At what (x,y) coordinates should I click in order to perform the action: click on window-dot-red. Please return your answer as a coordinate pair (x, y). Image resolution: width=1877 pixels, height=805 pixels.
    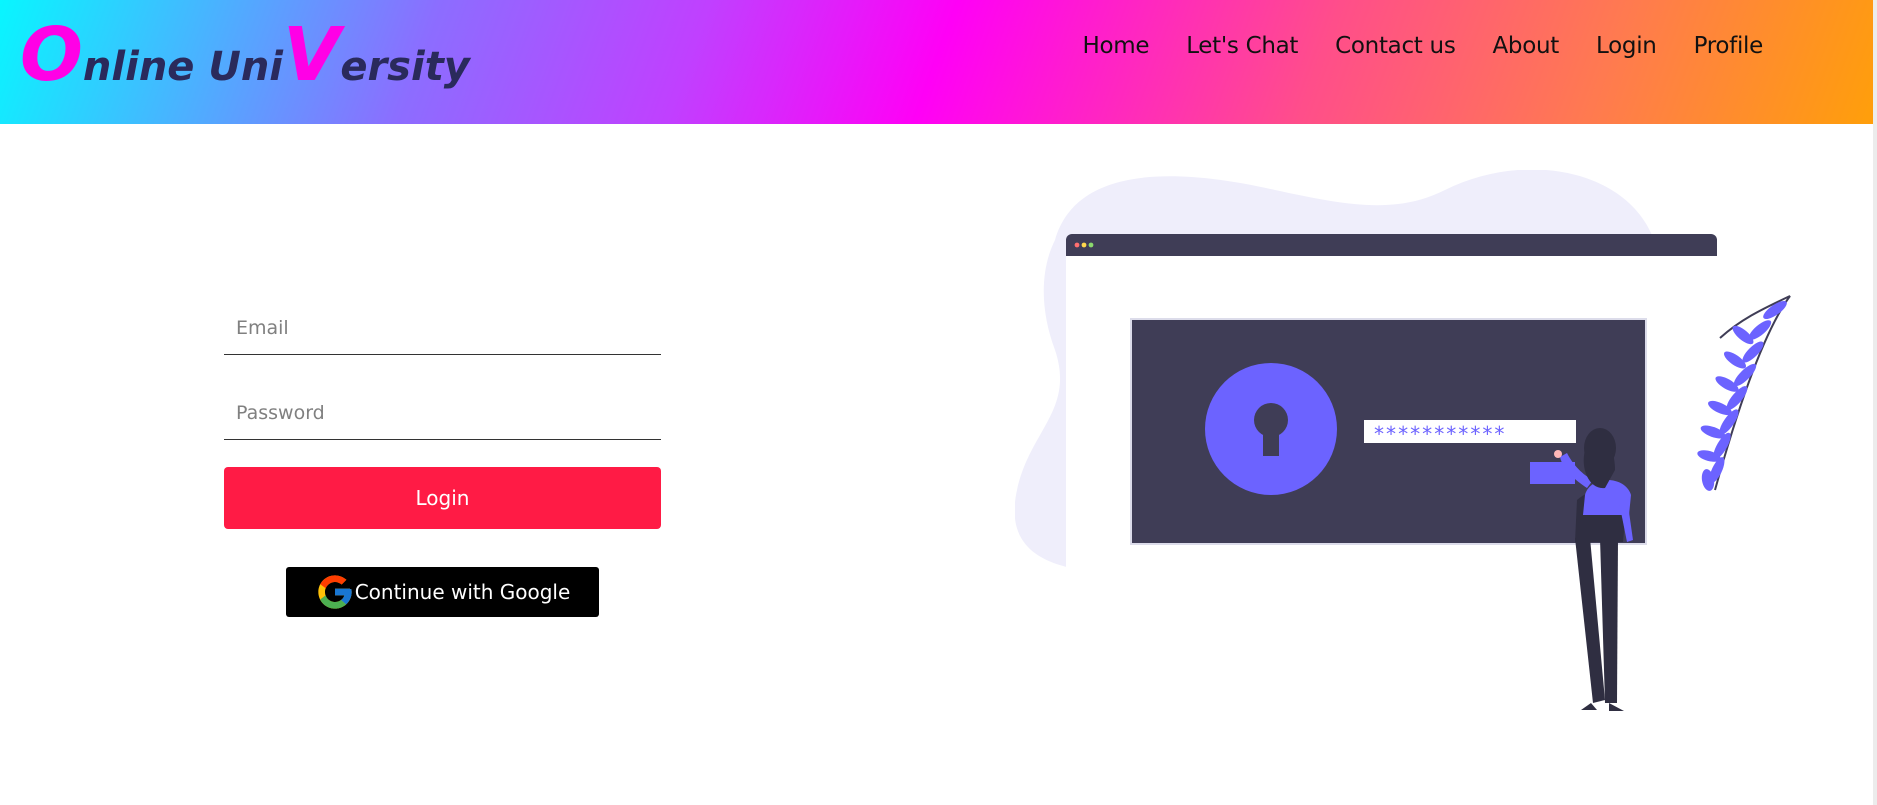
    Looking at the image, I should click on (1077, 245).